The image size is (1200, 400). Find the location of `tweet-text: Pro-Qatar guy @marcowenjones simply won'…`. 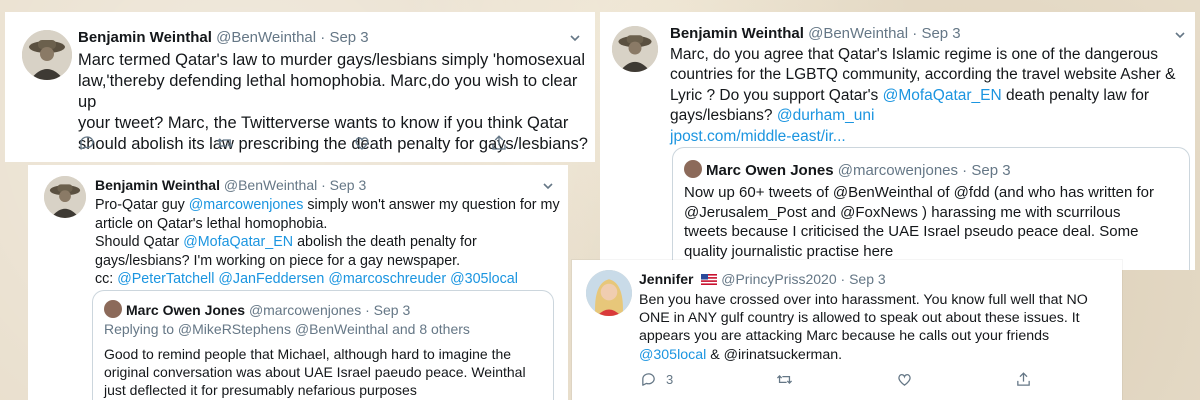

tweet-text: Pro-Qatar guy @marcowenjones simply won'… is located at coordinates (327, 242).